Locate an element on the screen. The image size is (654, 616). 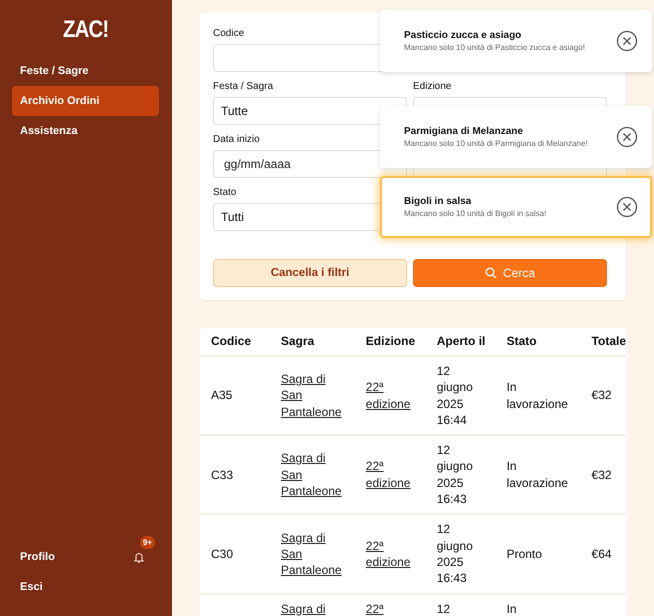
notification-badge: 9+ is located at coordinates (147, 542).